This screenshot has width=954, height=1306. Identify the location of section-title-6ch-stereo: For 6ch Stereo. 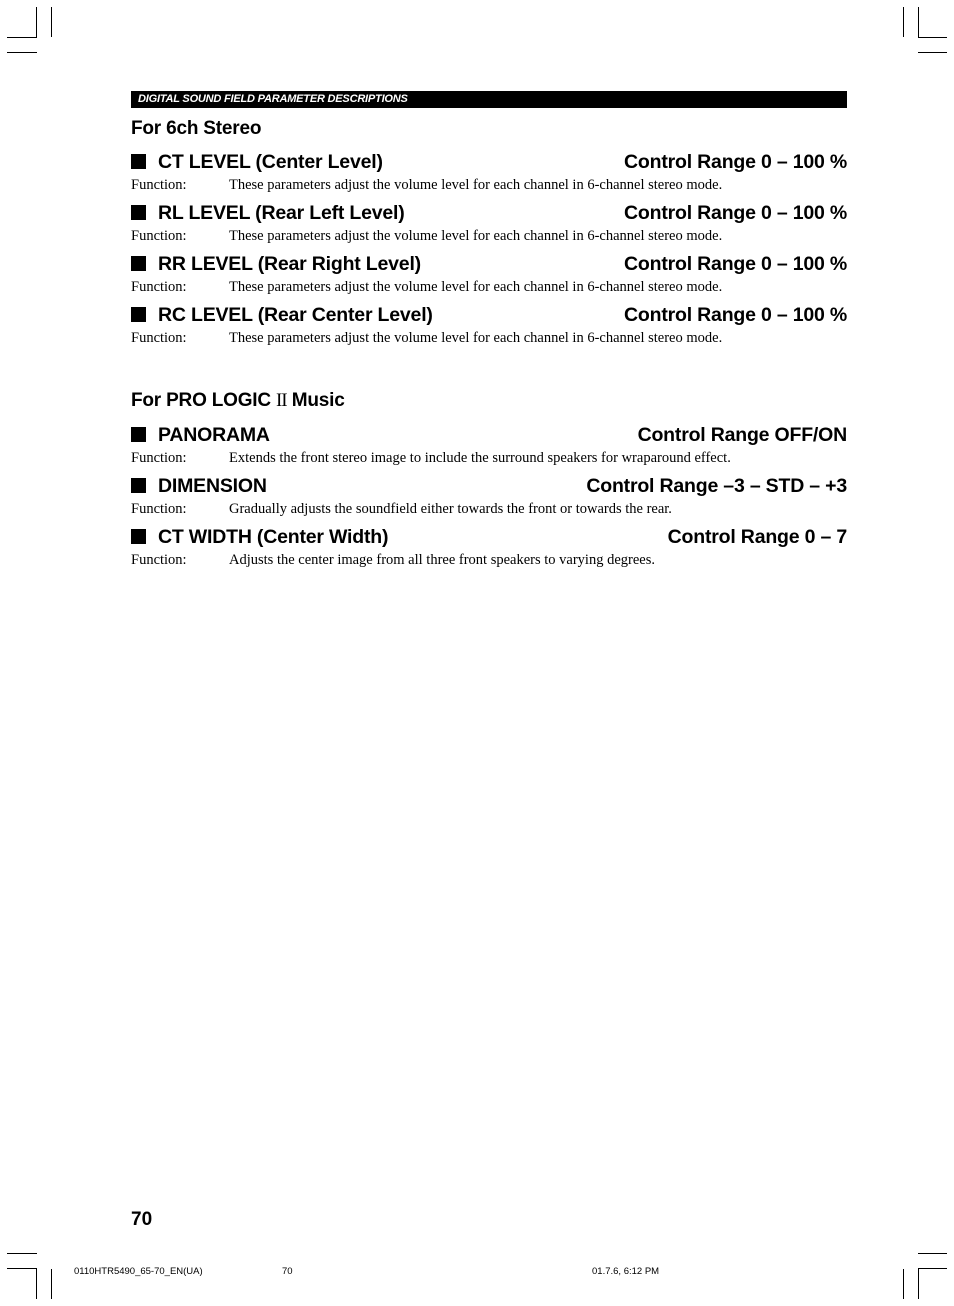
(196, 128).